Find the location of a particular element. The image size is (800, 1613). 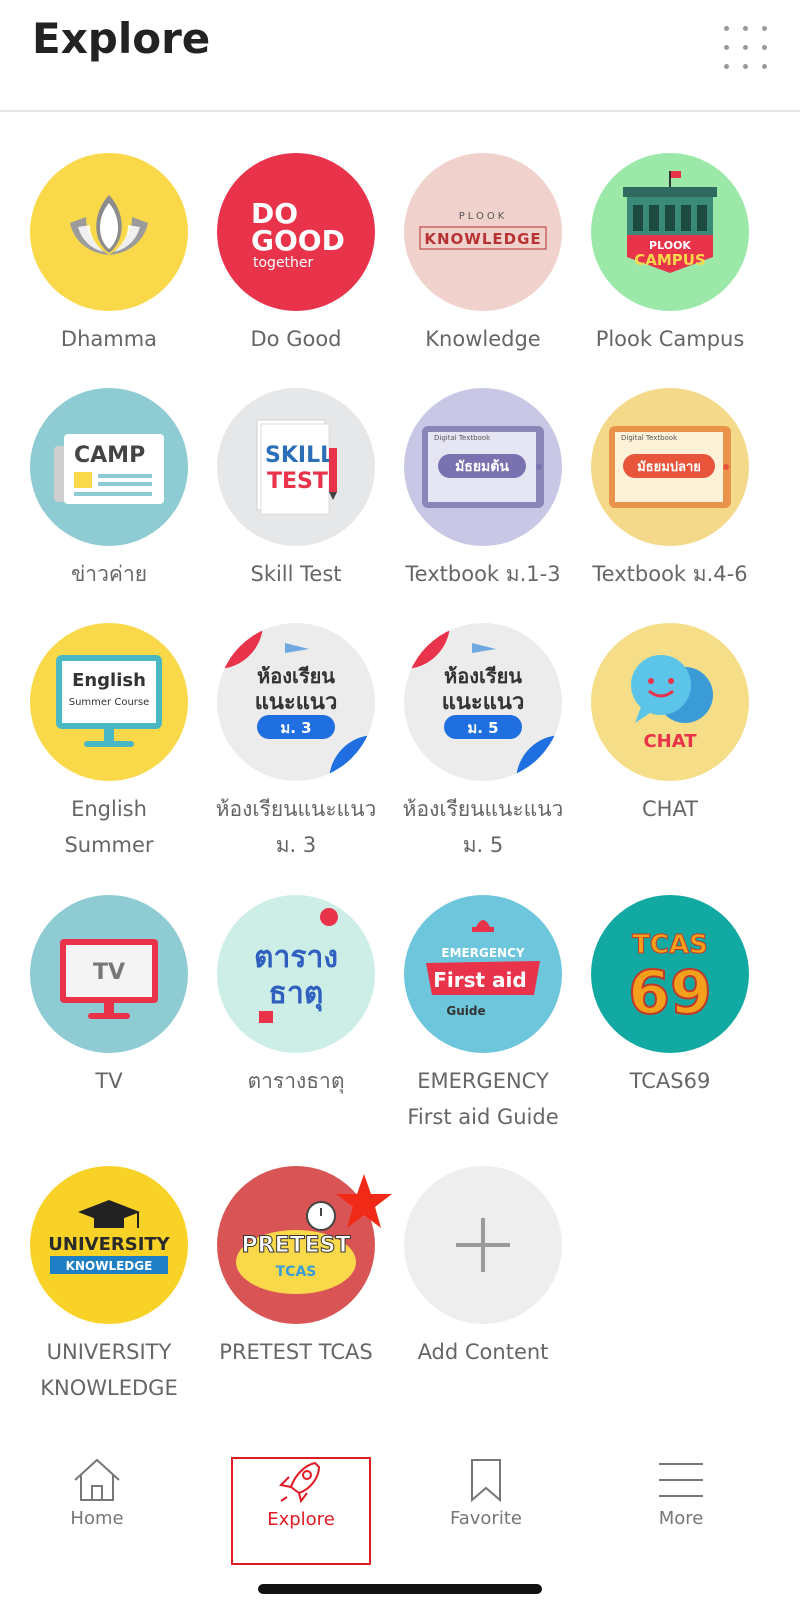

tile-label: ตารางธาตุ is located at coordinates (296, 1081).